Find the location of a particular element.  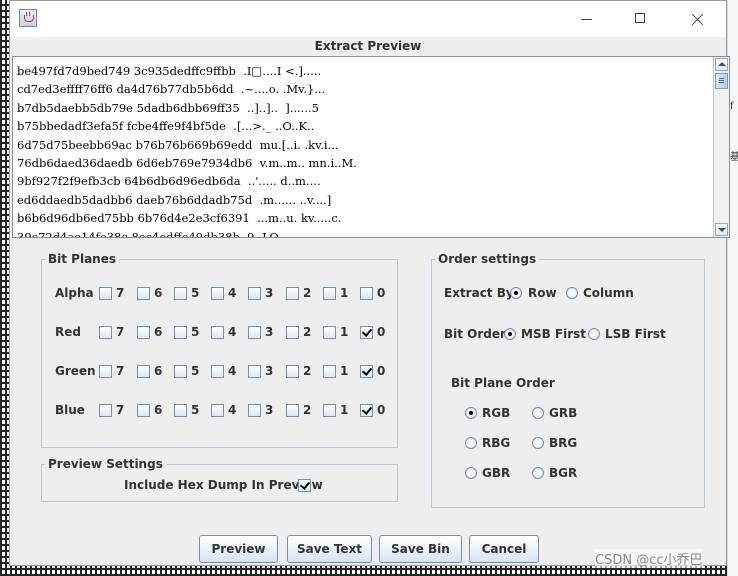

hex-dump-checkbox is located at coordinates (304, 485).